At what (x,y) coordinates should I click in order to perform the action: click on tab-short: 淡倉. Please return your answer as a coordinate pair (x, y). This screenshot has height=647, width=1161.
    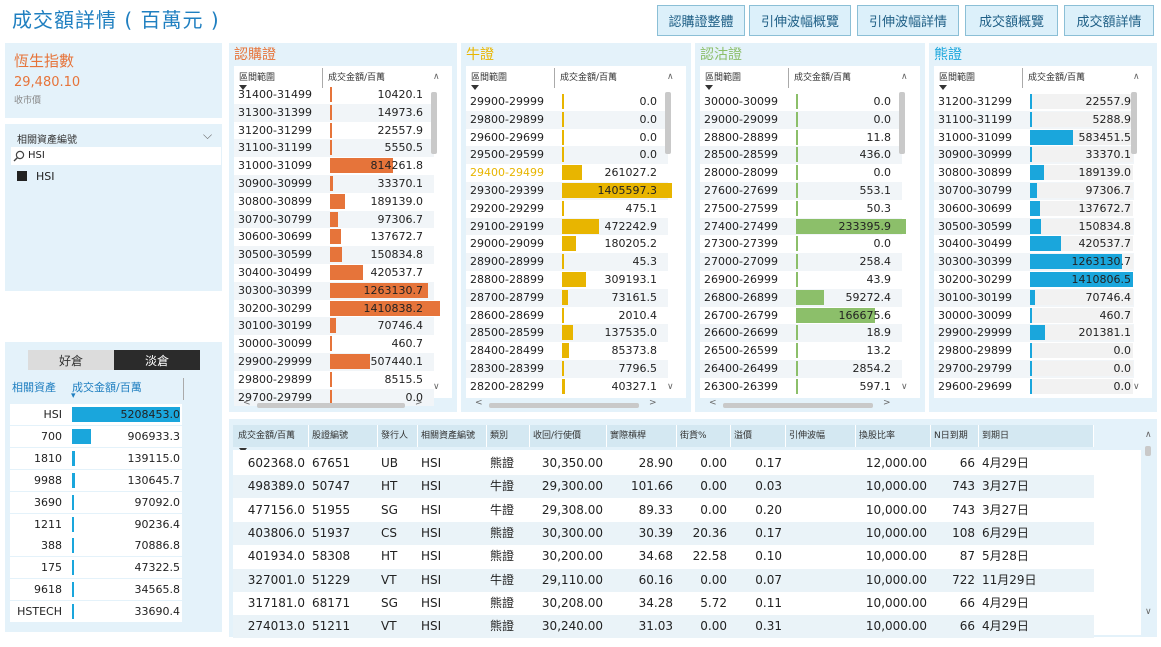
    Looking at the image, I should click on (157, 360).